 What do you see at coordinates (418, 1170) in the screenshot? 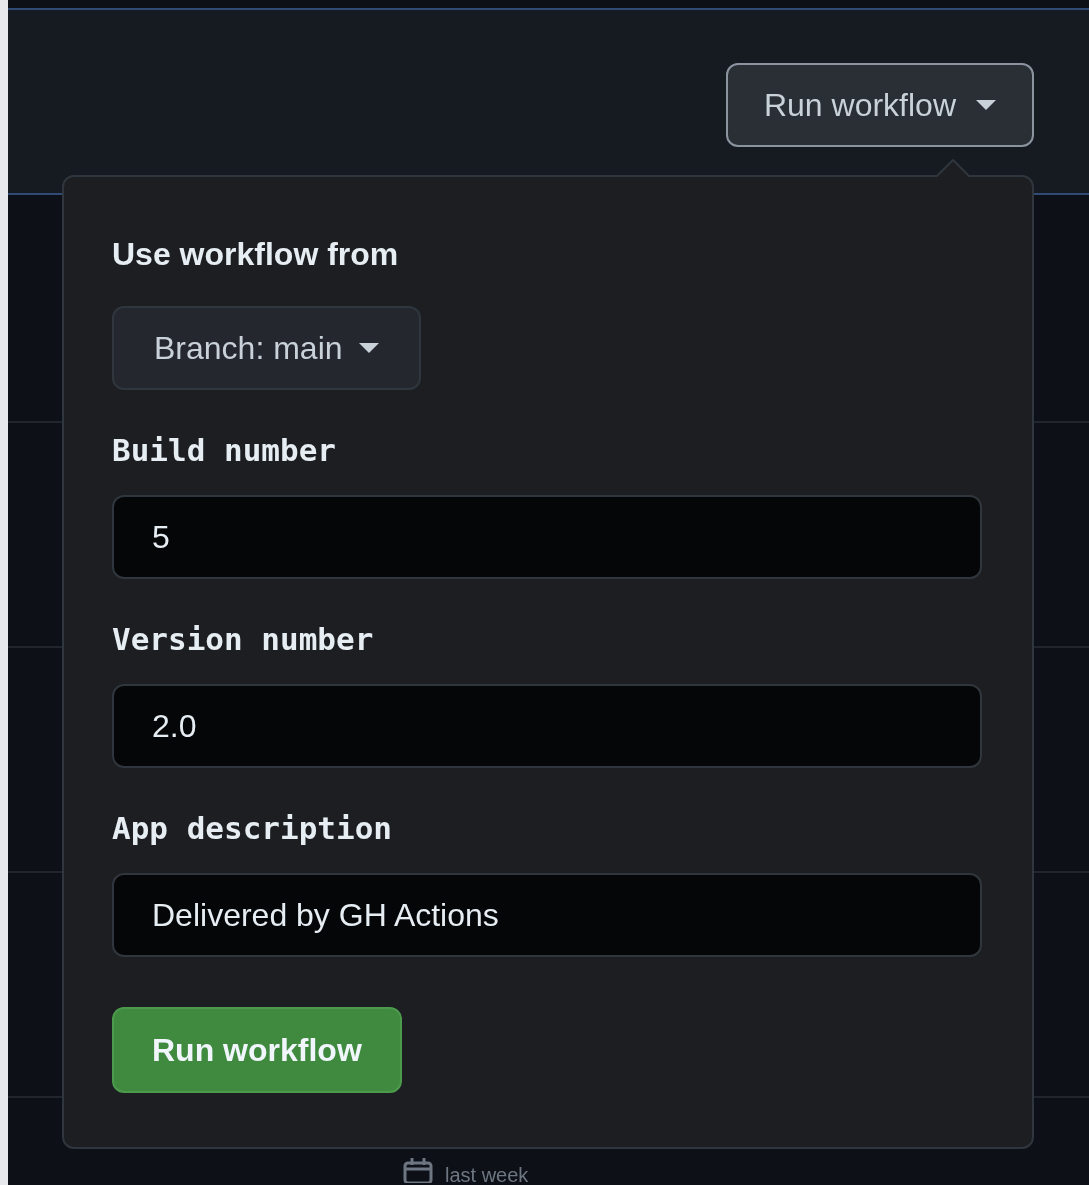
I see `calendar-icon` at bounding box center [418, 1170].